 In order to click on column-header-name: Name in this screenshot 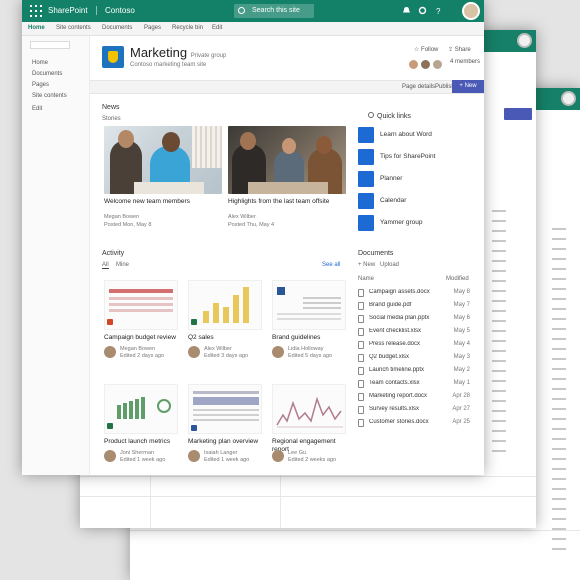, I will do `click(366, 279)`.